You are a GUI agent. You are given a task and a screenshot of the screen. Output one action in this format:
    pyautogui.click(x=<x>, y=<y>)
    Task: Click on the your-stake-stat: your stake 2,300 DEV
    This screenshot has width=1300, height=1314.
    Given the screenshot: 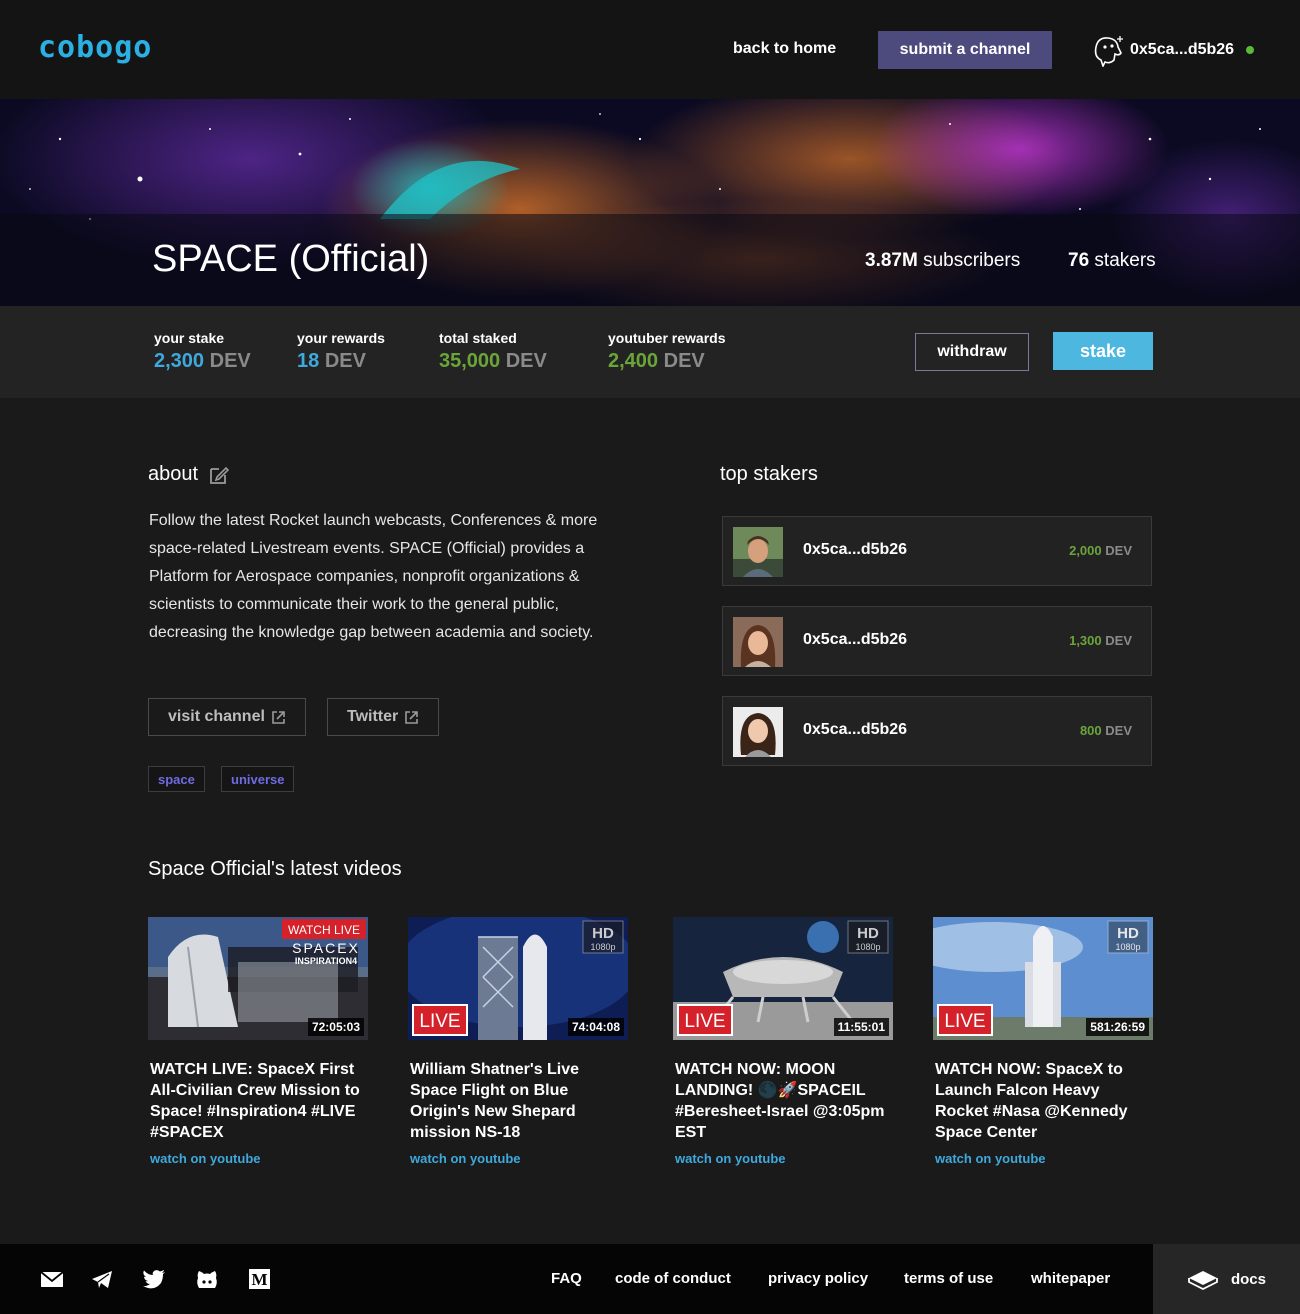 What is the action you would take?
    pyautogui.click(x=202, y=351)
    